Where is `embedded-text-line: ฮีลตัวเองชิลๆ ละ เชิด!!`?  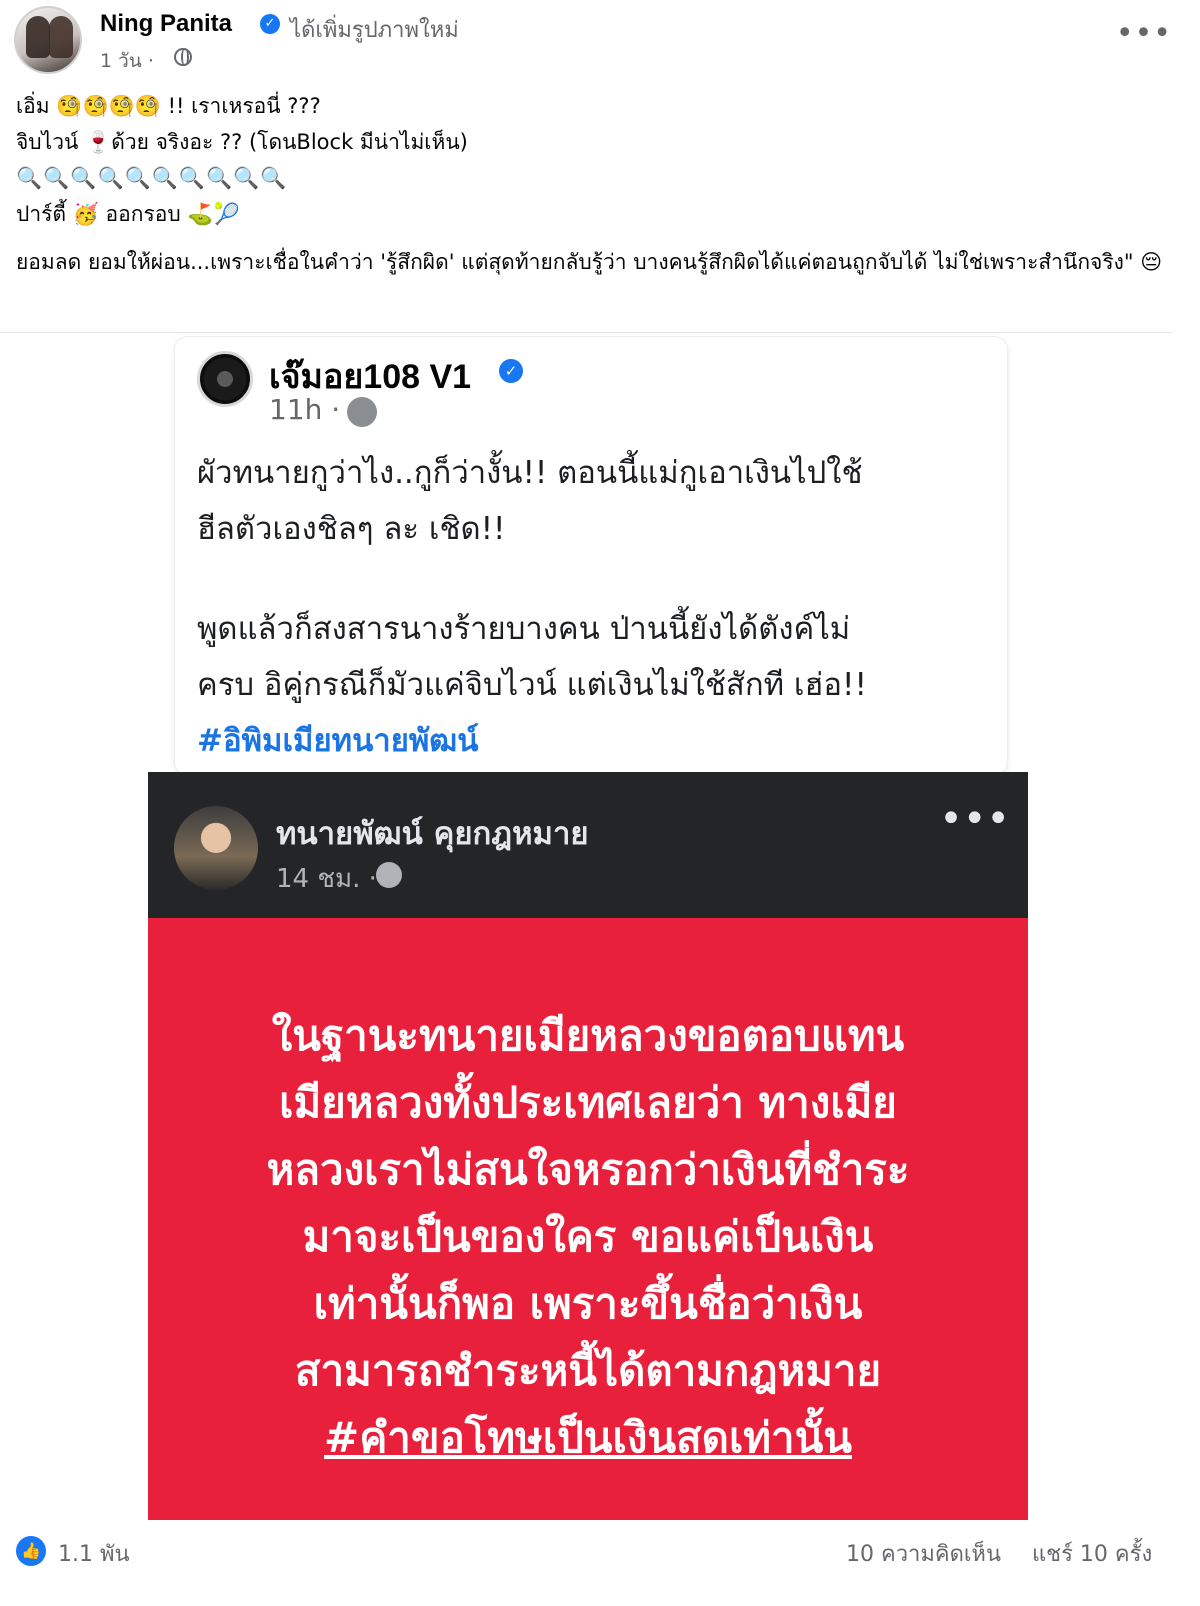 embedded-text-line: ฮีลตัวเองชิลๆ ละ เชิด!! is located at coordinates (351, 529).